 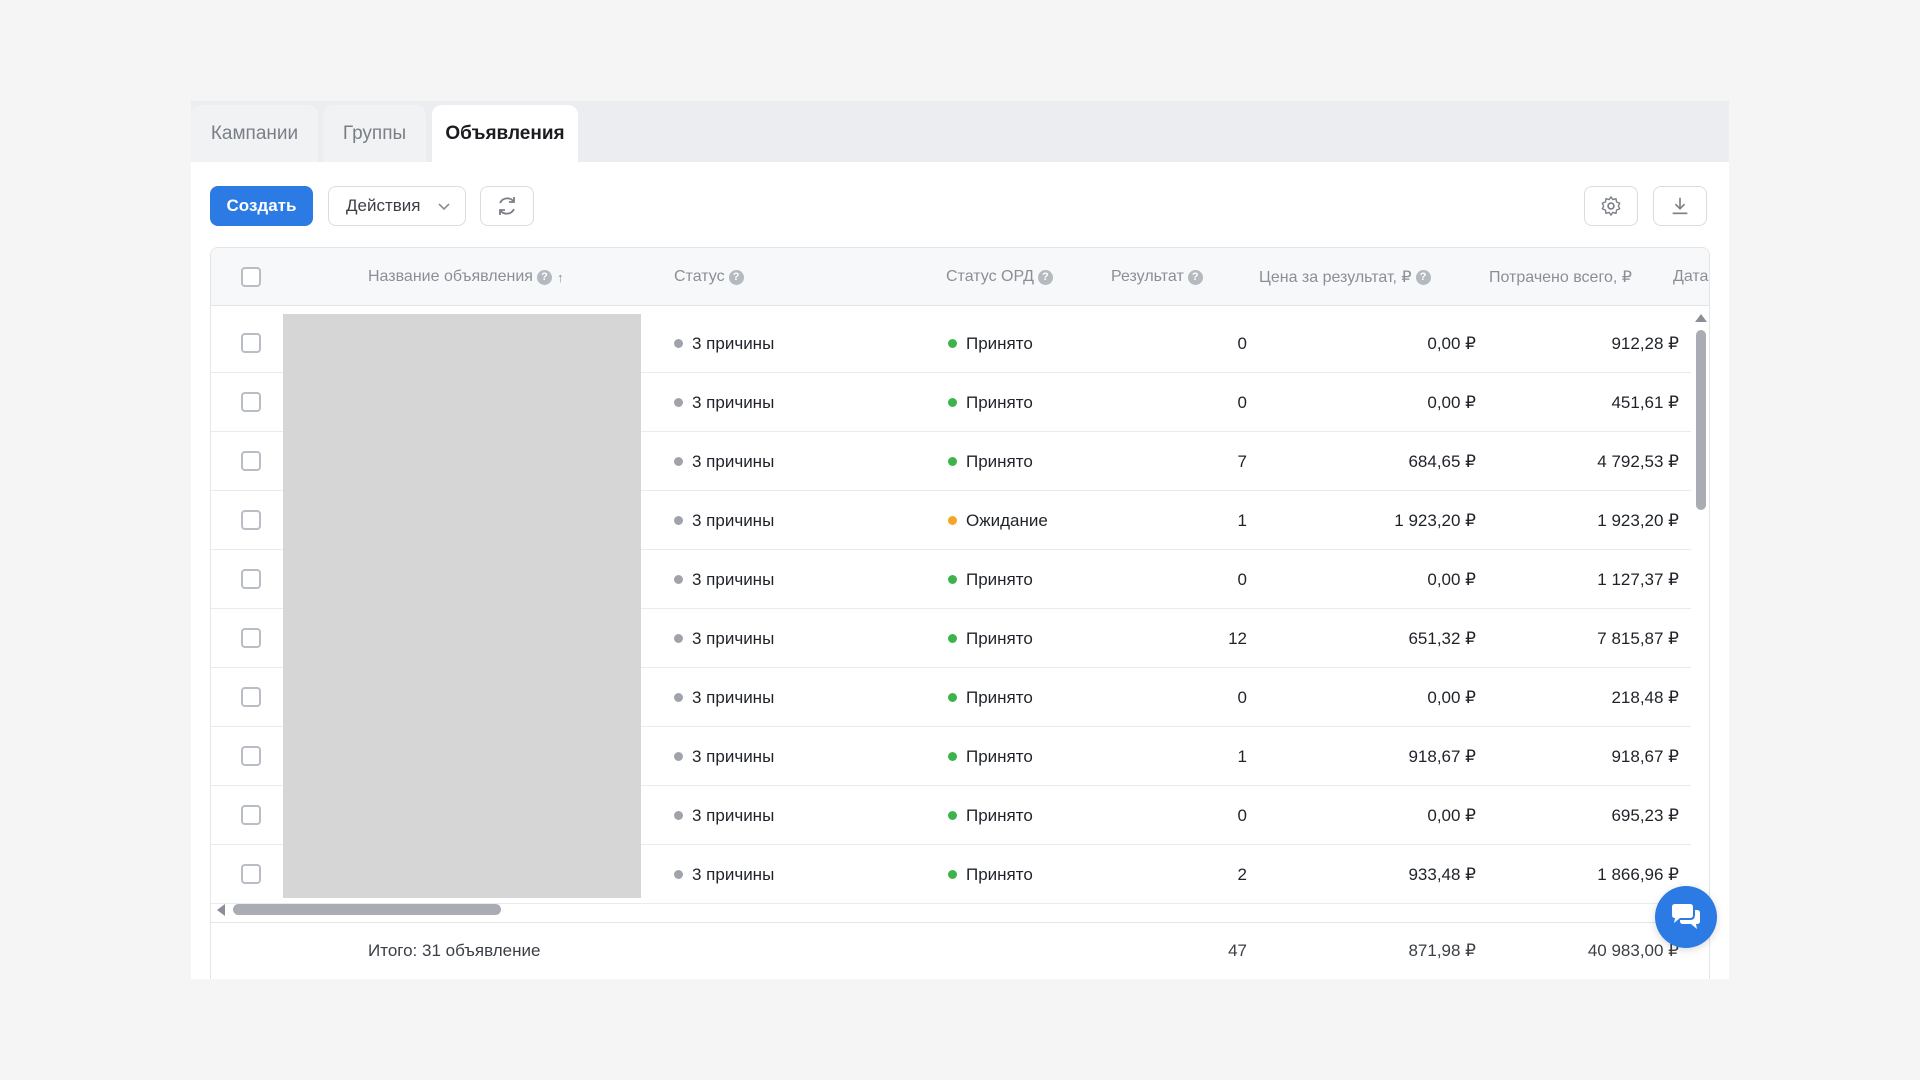 What do you see at coordinates (221, 910) in the screenshot?
I see `scroll-left-arrow-icon` at bounding box center [221, 910].